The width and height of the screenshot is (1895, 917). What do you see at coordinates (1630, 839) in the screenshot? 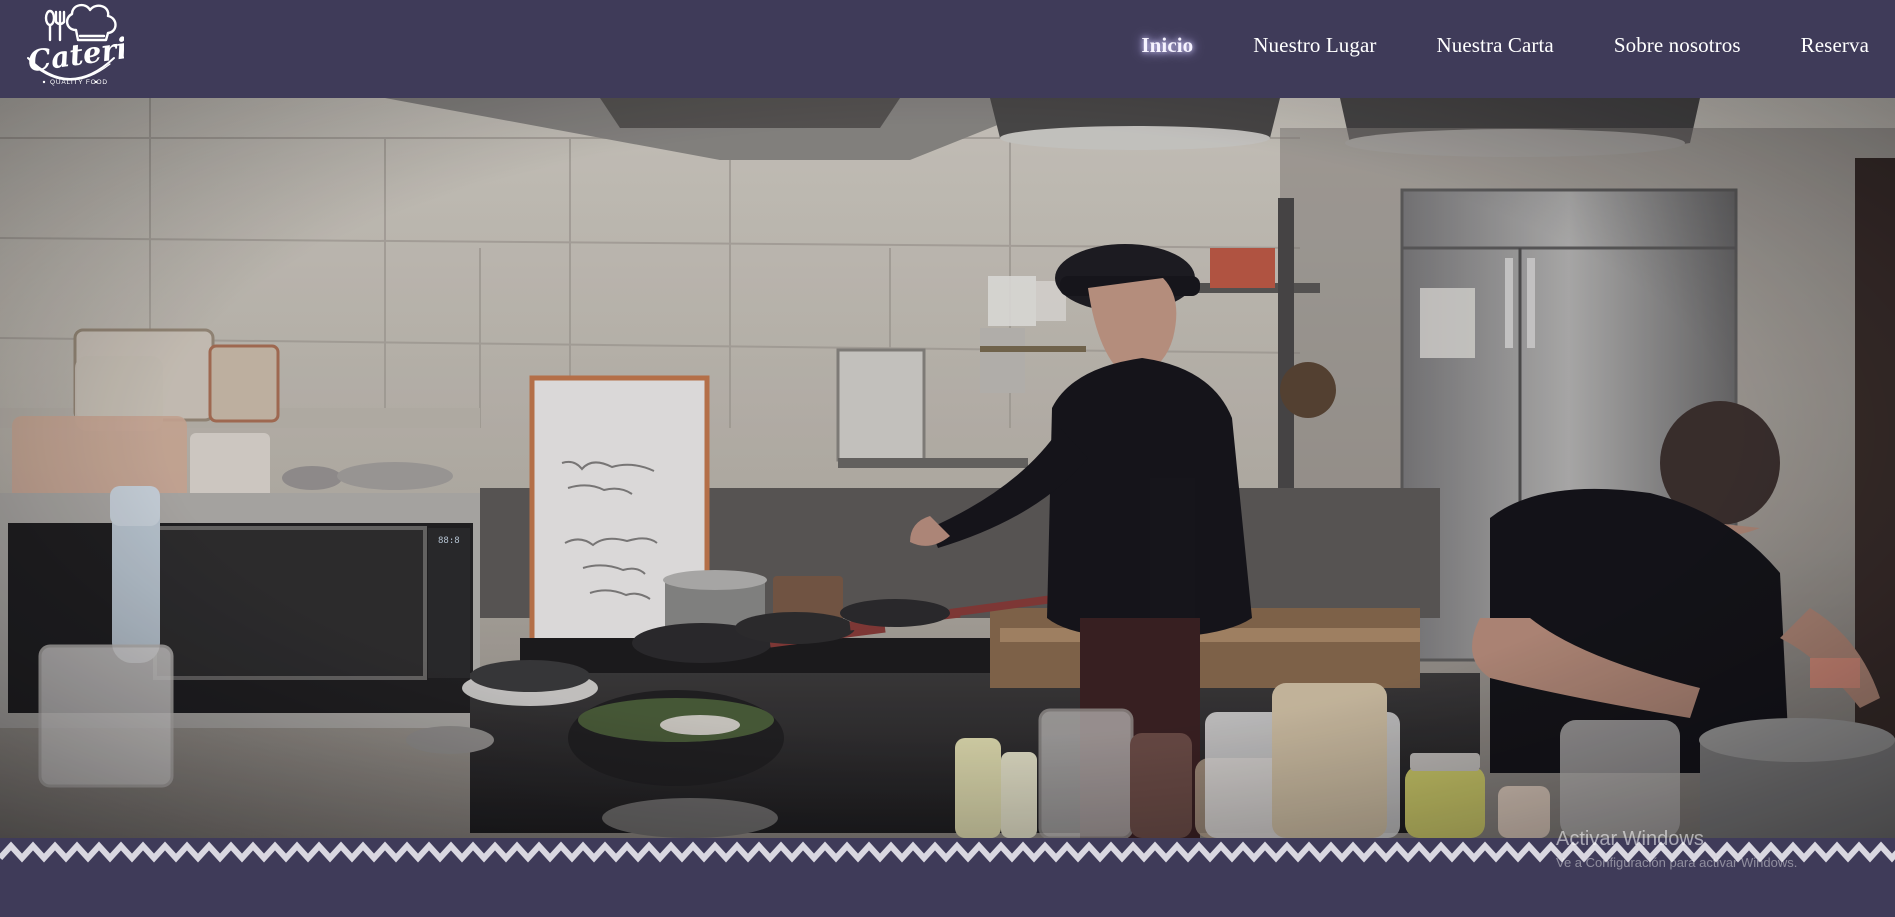
I see `watermark-title: Activar Windows` at bounding box center [1630, 839].